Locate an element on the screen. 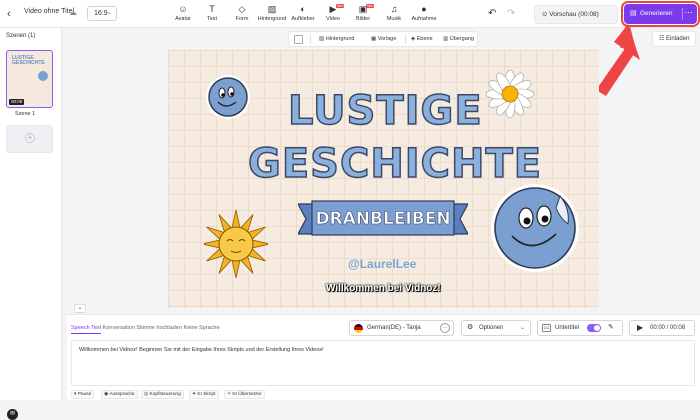 The height and width of the screenshot is (420, 700). tool-label: Form is located at coordinates (242, 19).